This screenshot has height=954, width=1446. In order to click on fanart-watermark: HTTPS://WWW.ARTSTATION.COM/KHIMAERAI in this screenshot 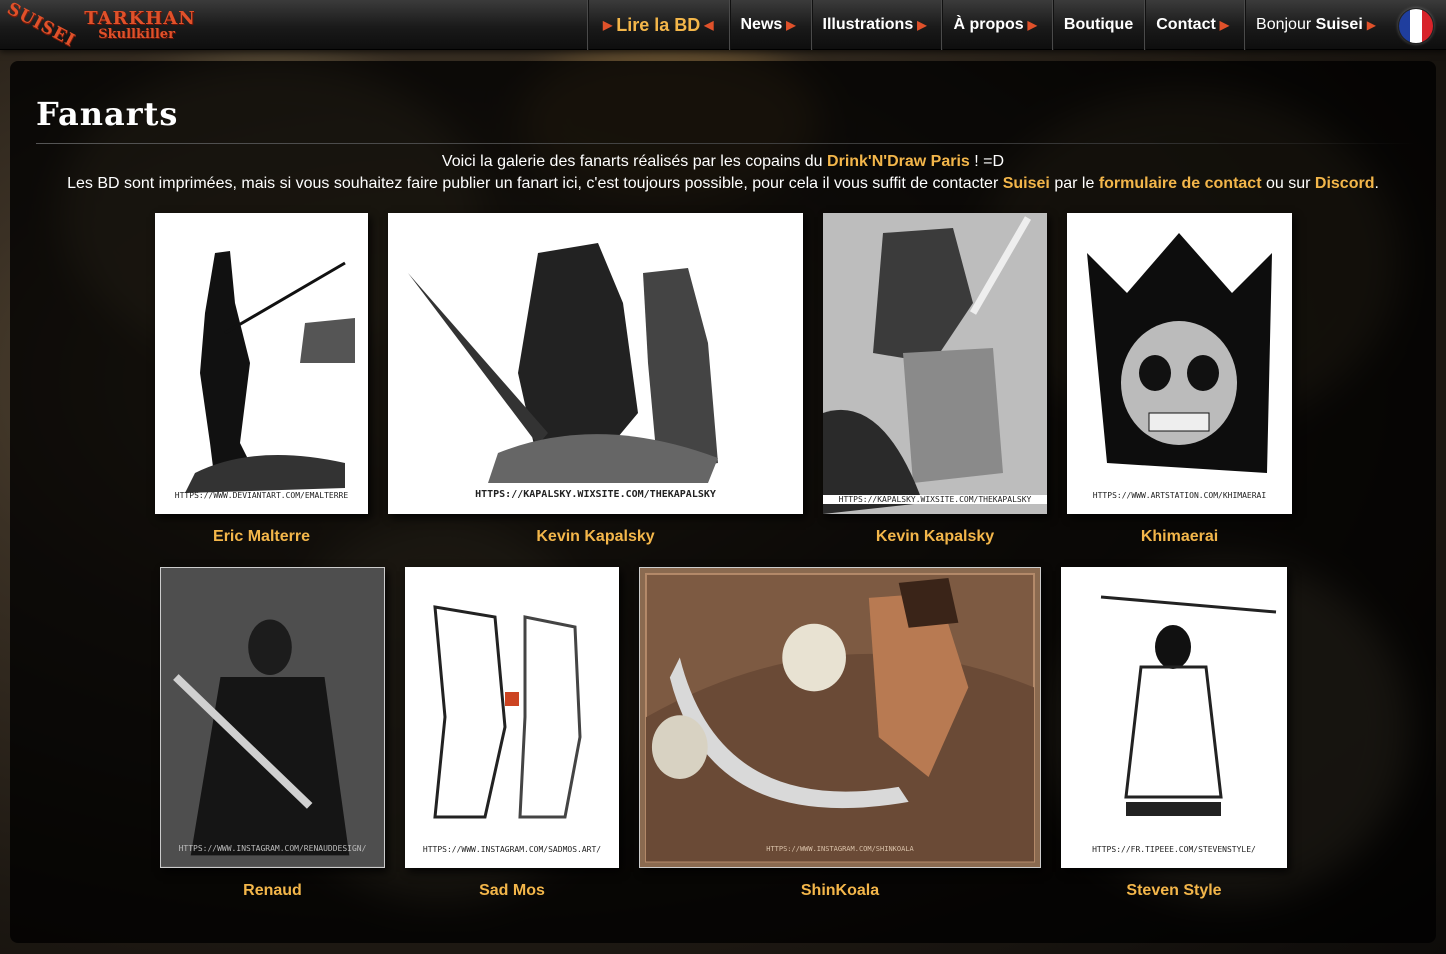, I will do `click(1179, 495)`.